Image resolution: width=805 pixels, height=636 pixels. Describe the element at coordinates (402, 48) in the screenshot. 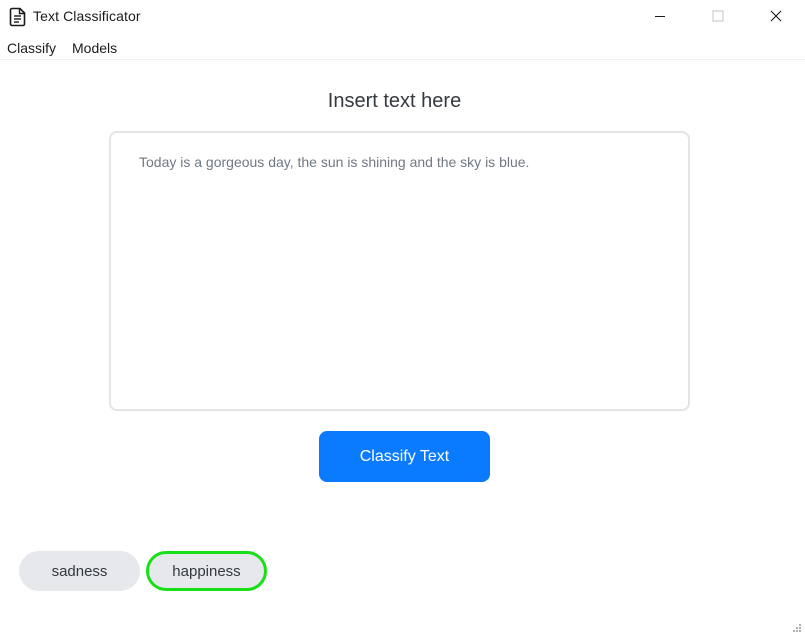

I see `menu-bar: Classify Models` at that location.